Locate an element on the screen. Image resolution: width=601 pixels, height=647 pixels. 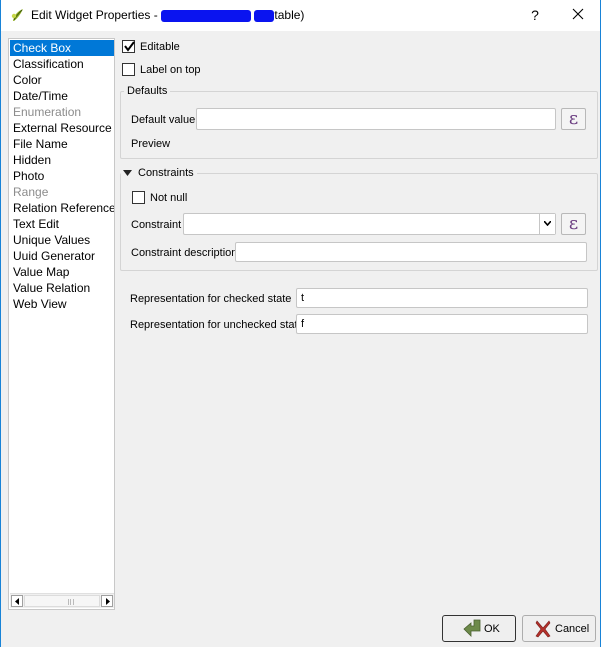
ok-button-label: OK is located at coordinates (492, 629).